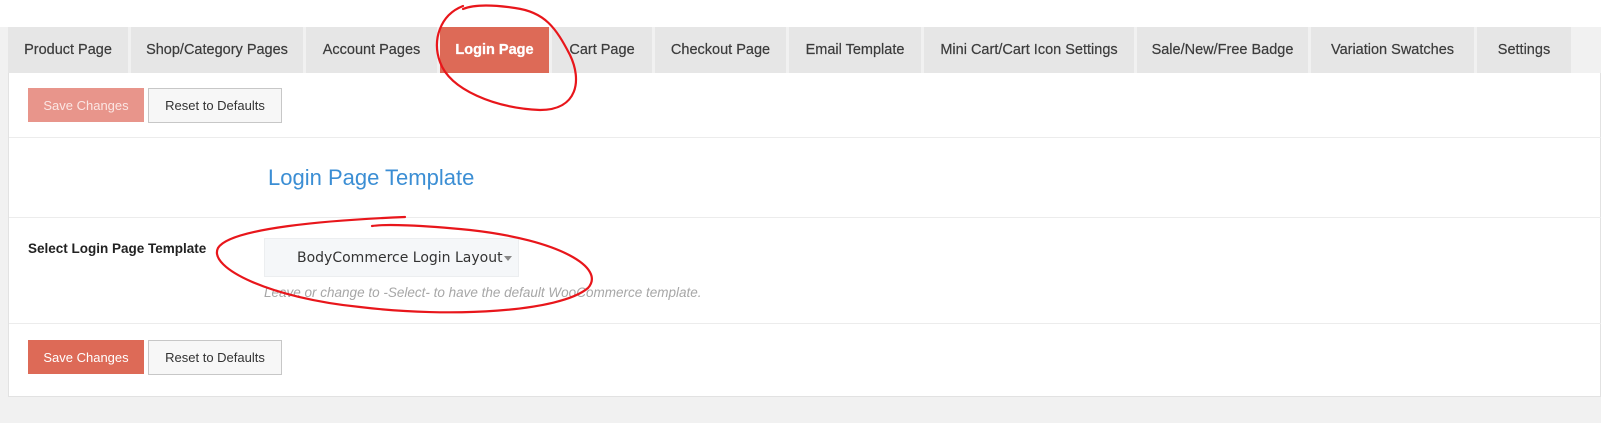 Image resolution: width=1601 pixels, height=423 pixels. What do you see at coordinates (1392, 50) in the screenshot?
I see `tab-variation-swatches: Variation Swatches` at bounding box center [1392, 50].